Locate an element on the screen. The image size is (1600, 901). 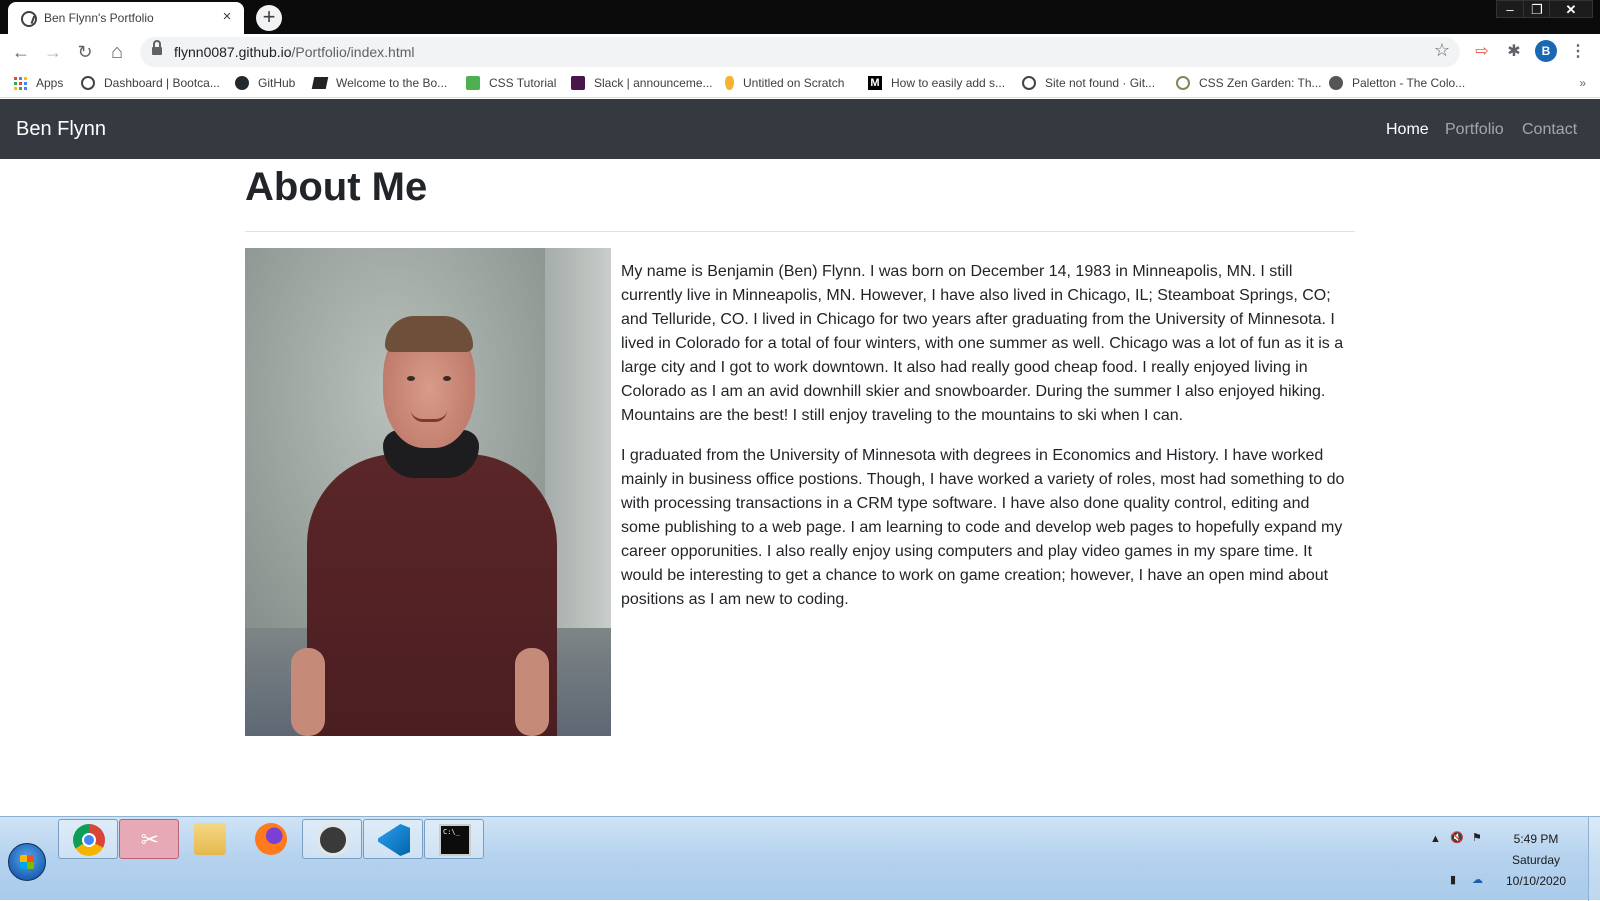
nav-link-portfolio: Portfolio is located at coordinates (1474, 130).